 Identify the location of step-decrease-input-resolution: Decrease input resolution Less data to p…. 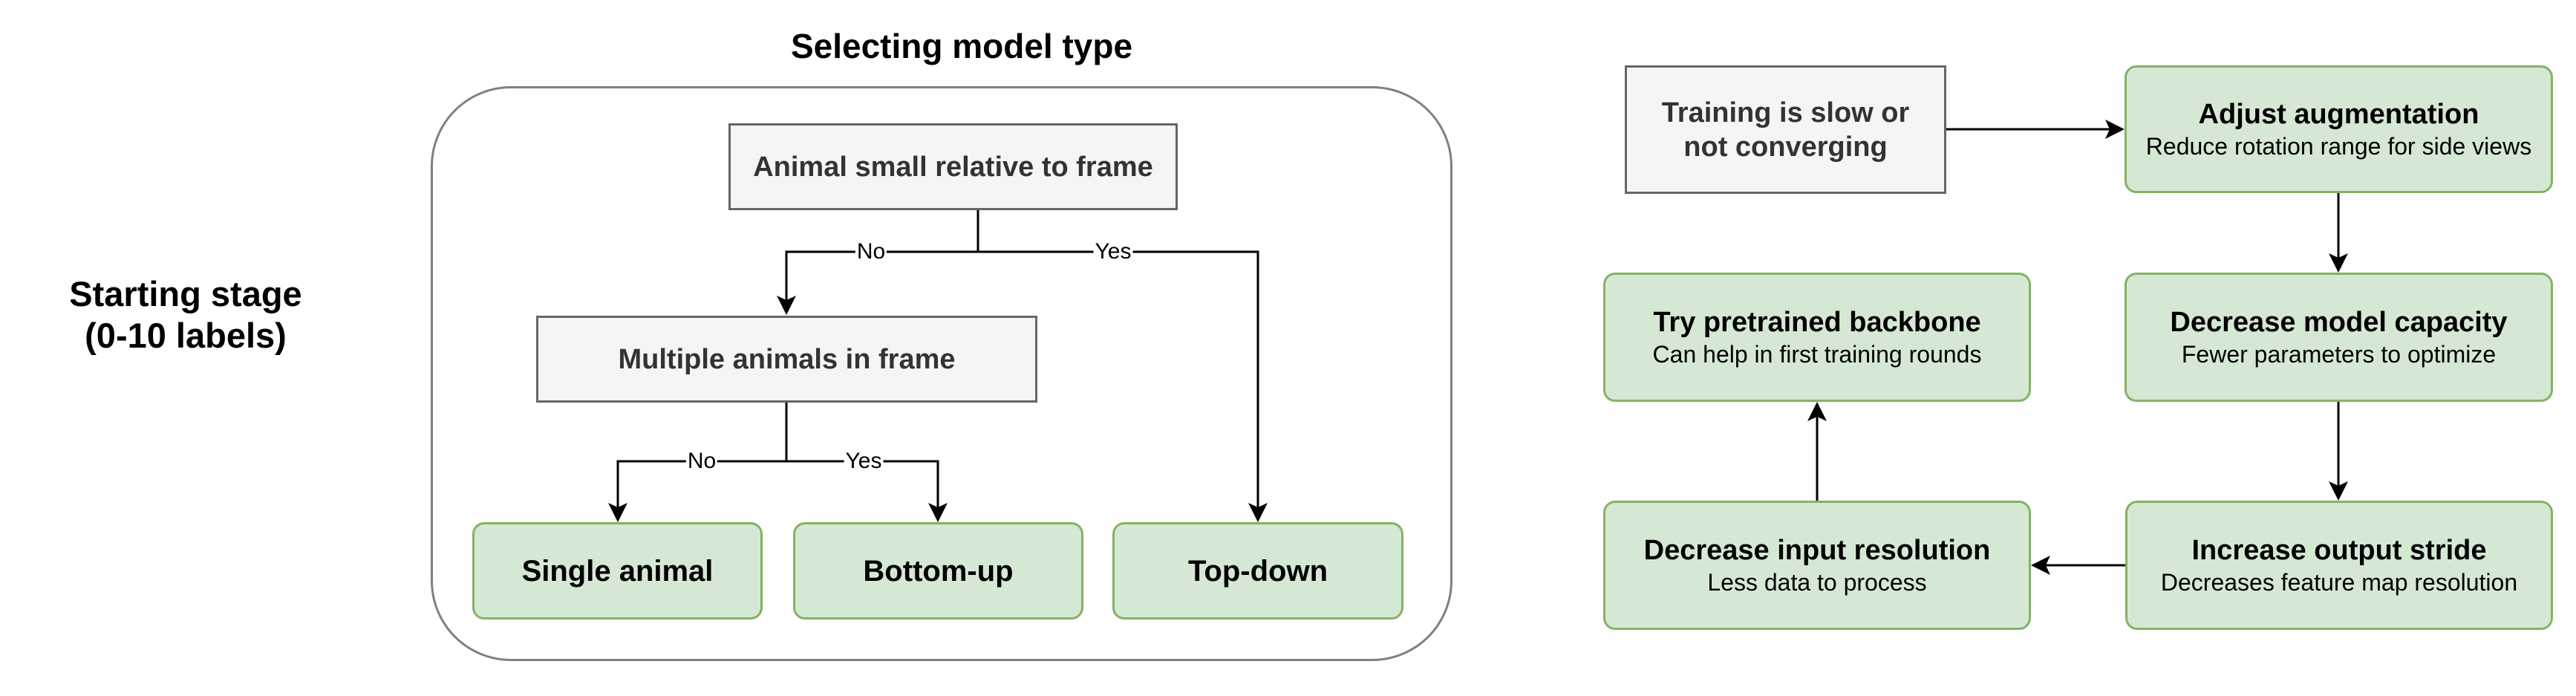
(1817, 565).